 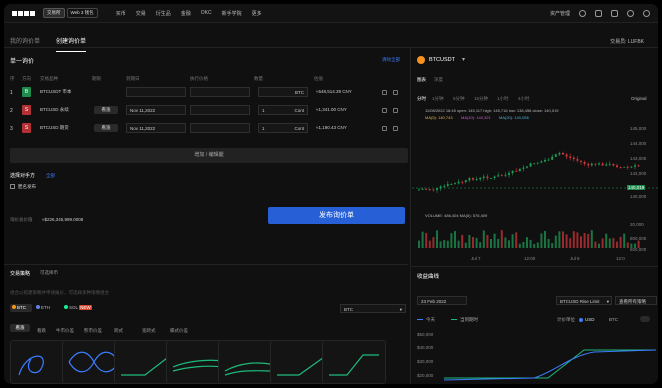 I want to click on nav-derivatives: 衍生品, so click(x=163, y=13).